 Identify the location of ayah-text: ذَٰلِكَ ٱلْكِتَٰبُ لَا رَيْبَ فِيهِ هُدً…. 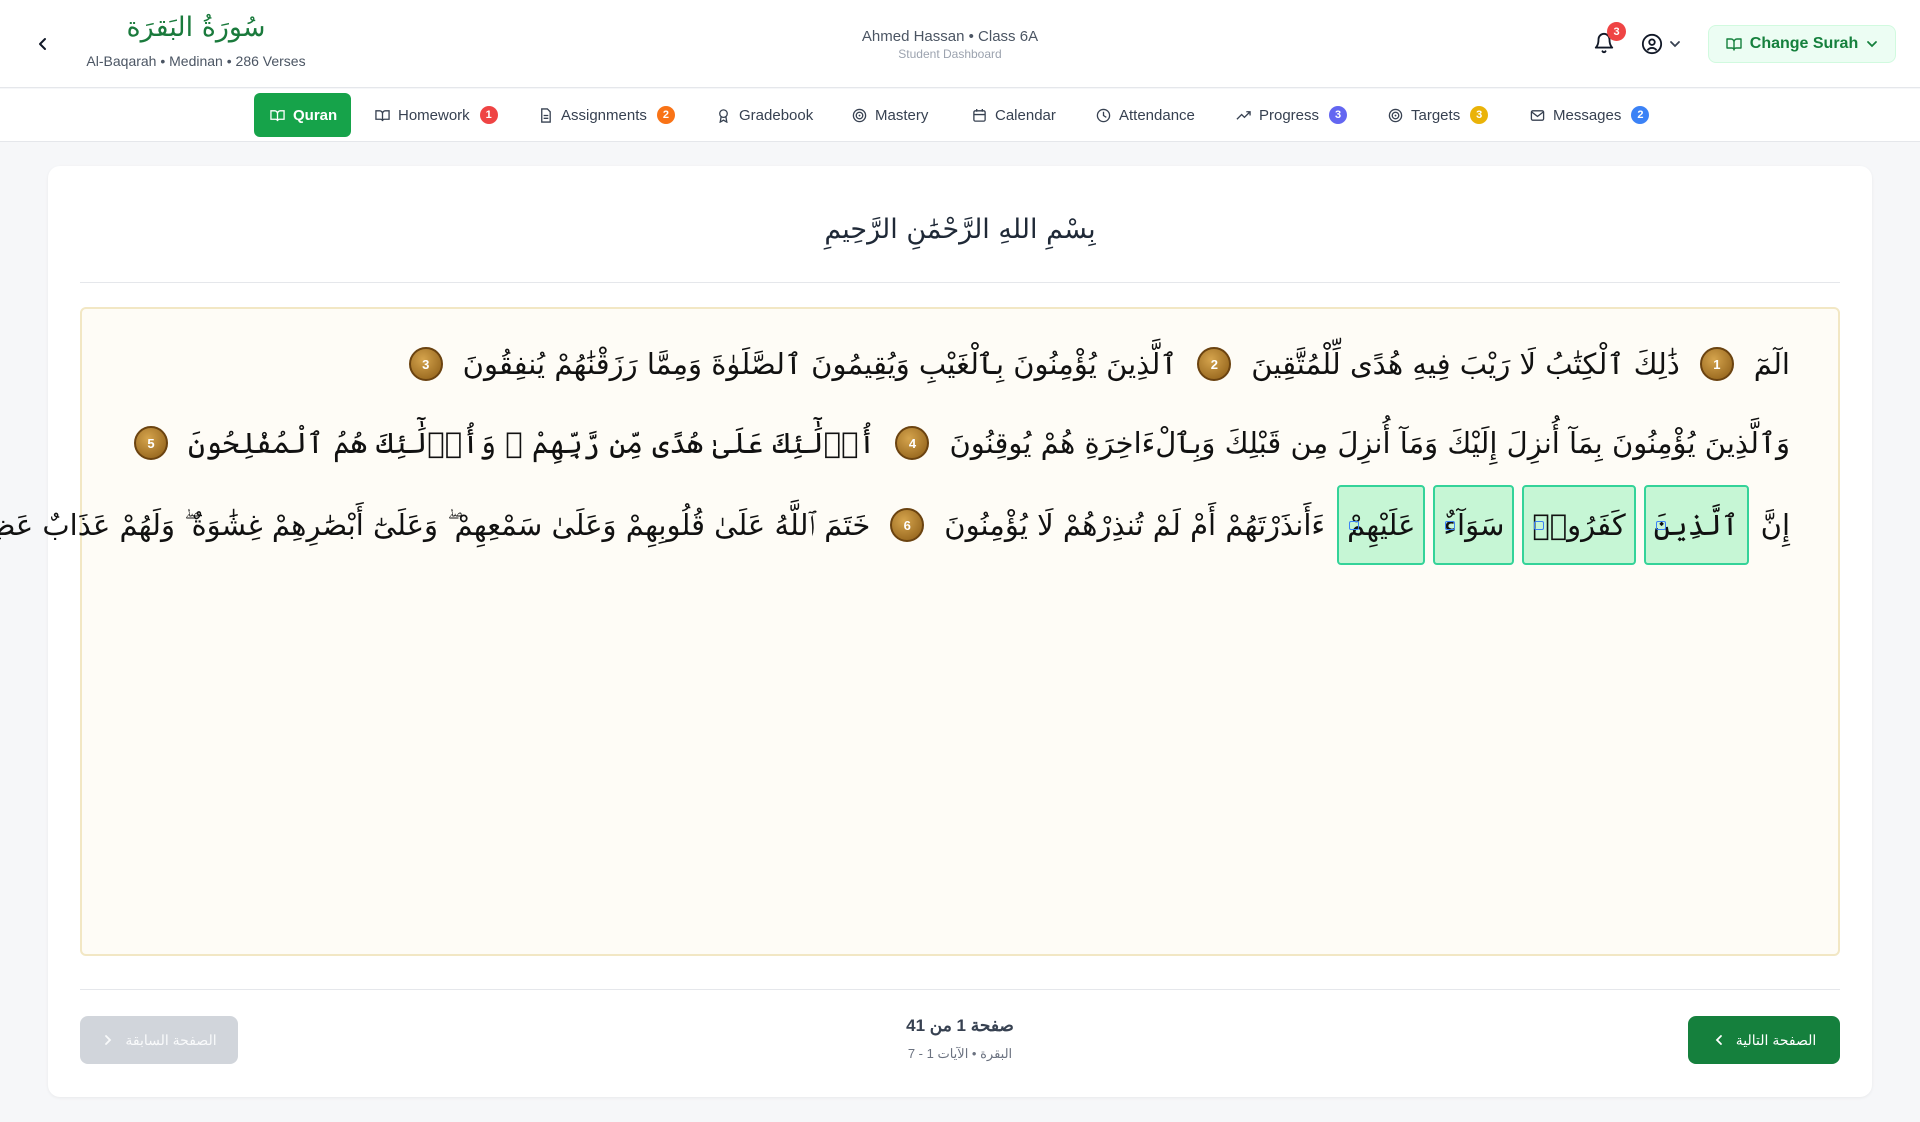
(1465, 364).